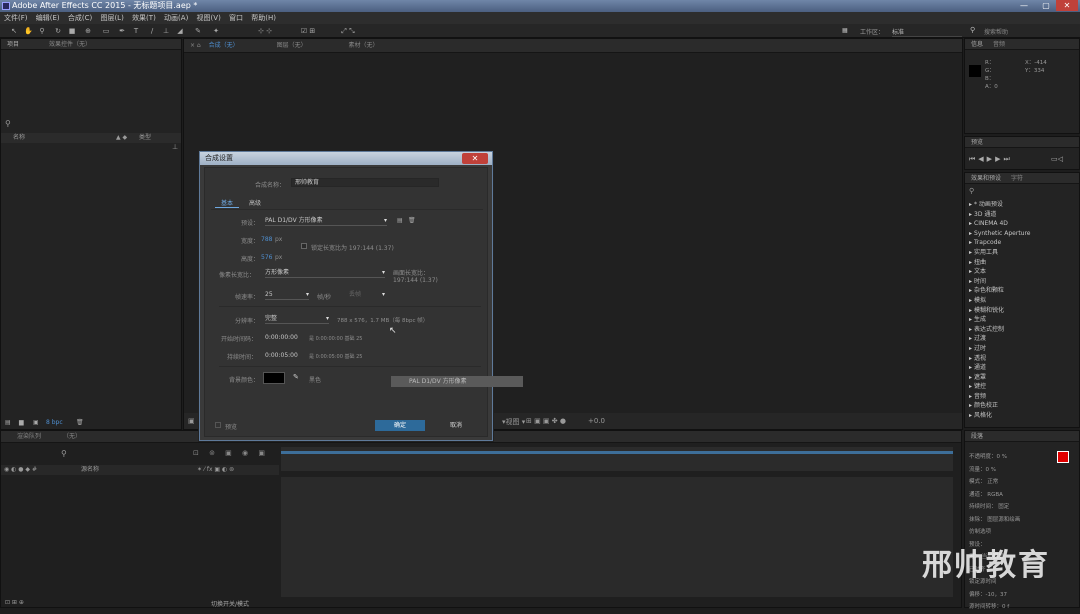 This screenshot has width=1080, height=614. What do you see at coordinates (274, 378) in the screenshot?
I see `bg-color-swatch` at bounding box center [274, 378].